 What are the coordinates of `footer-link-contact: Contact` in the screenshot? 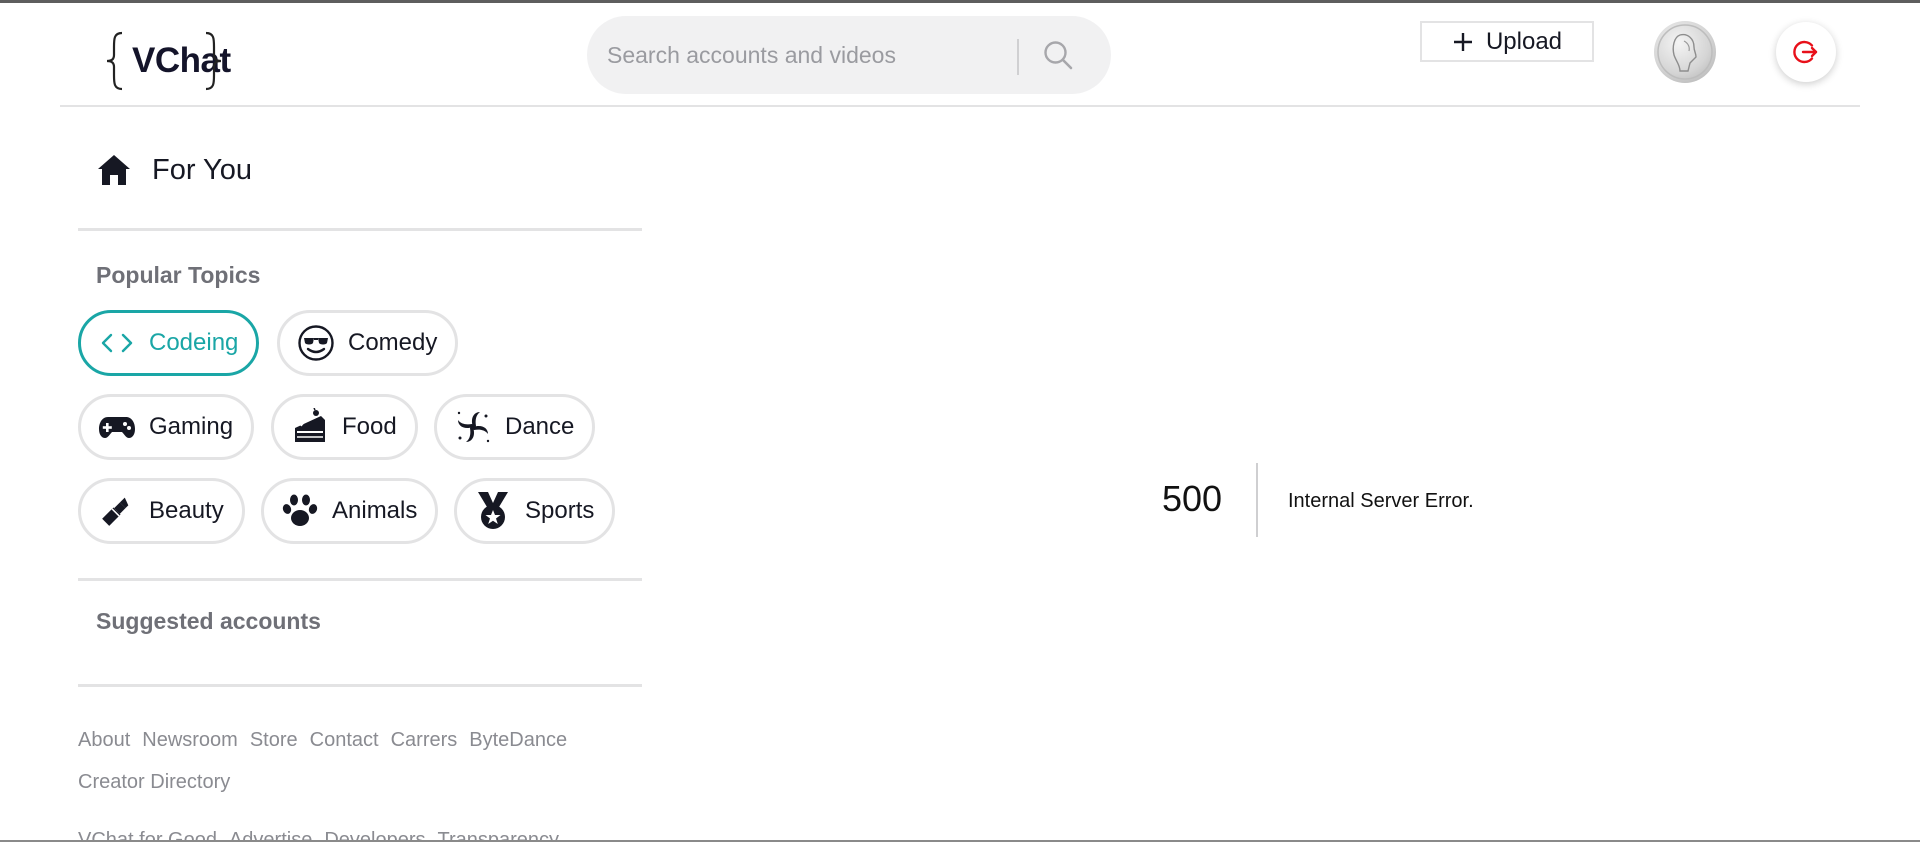 It's located at (344, 740).